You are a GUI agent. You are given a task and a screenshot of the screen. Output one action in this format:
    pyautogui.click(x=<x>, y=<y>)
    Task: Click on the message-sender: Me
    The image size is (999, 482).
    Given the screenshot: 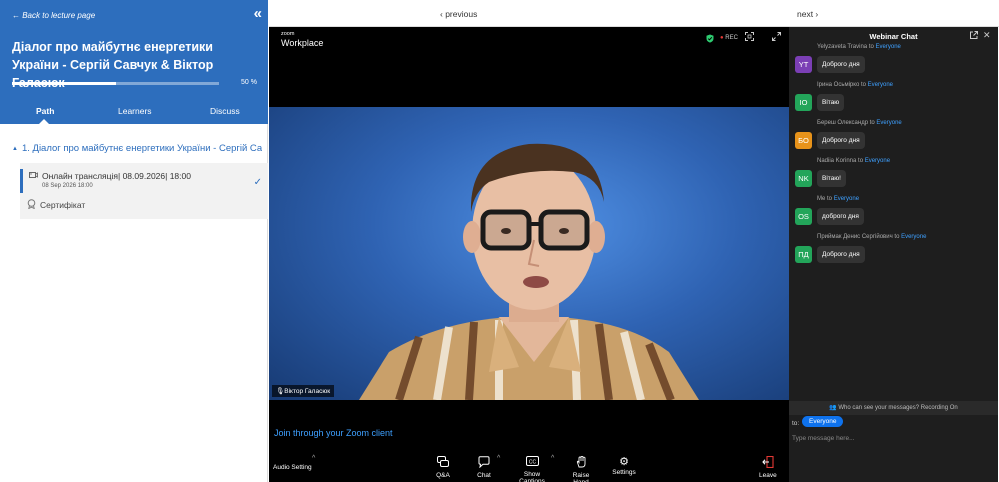 What is the action you would take?
    pyautogui.click(x=821, y=199)
    